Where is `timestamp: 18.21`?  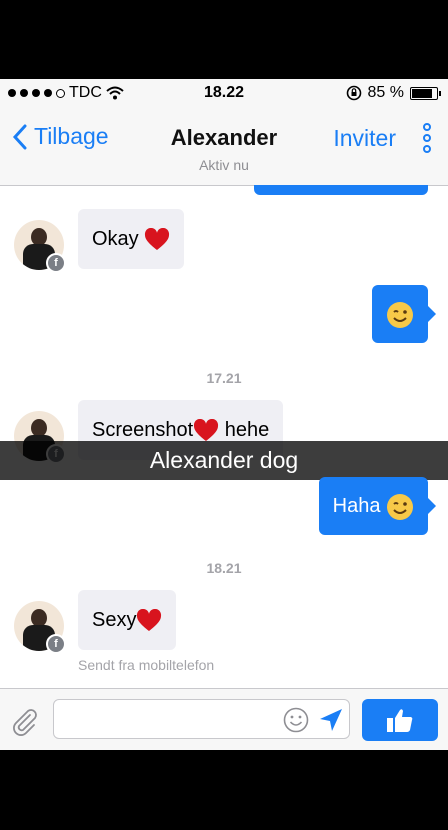 timestamp: 18.21 is located at coordinates (224, 568).